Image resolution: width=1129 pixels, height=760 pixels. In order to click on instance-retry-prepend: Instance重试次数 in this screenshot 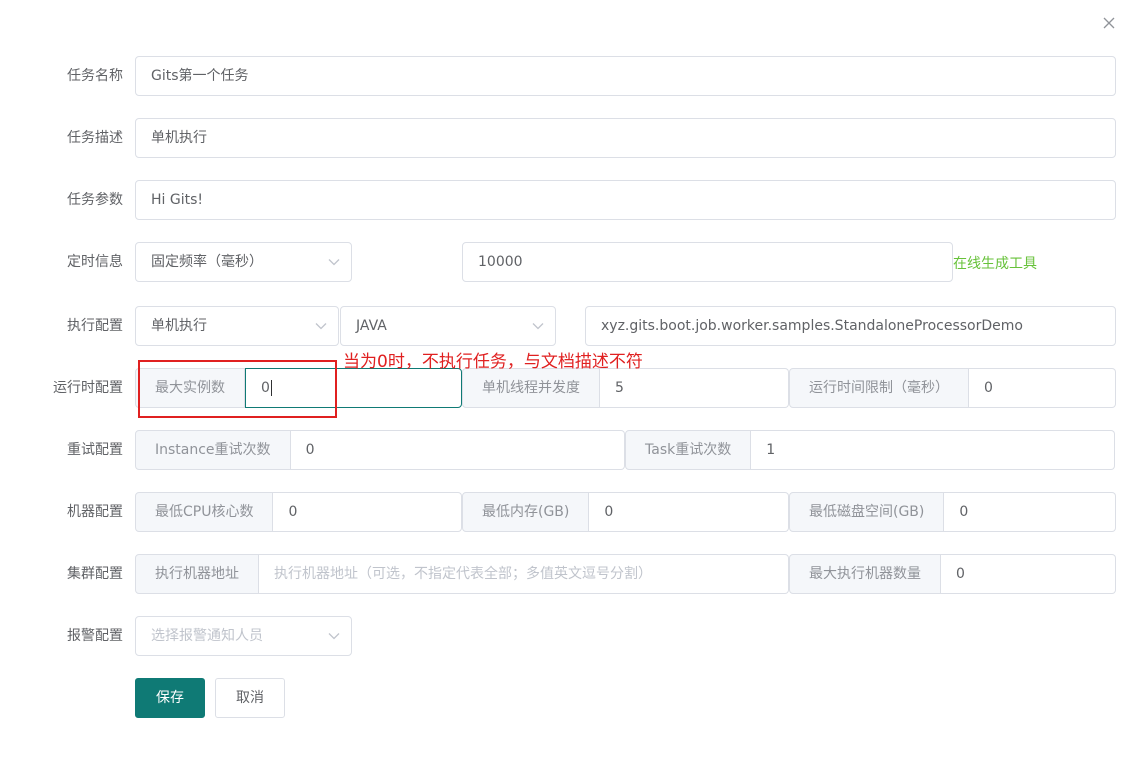, I will do `click(213, 450)`.